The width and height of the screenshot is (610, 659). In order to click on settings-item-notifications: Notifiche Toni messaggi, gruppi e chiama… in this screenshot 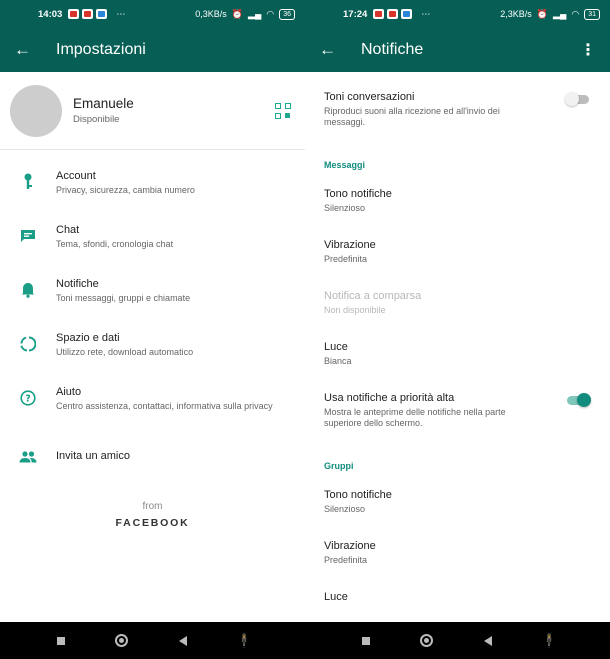, I will do `click(152, 291)`.